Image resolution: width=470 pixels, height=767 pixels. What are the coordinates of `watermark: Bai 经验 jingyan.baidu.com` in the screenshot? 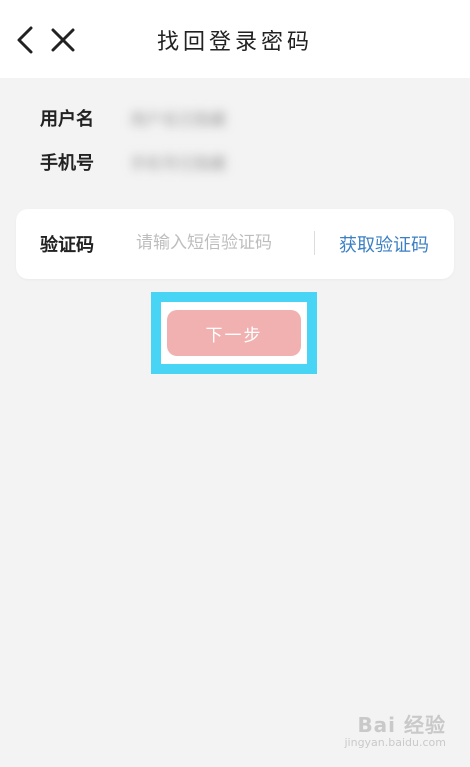 It's located at (395, 729).